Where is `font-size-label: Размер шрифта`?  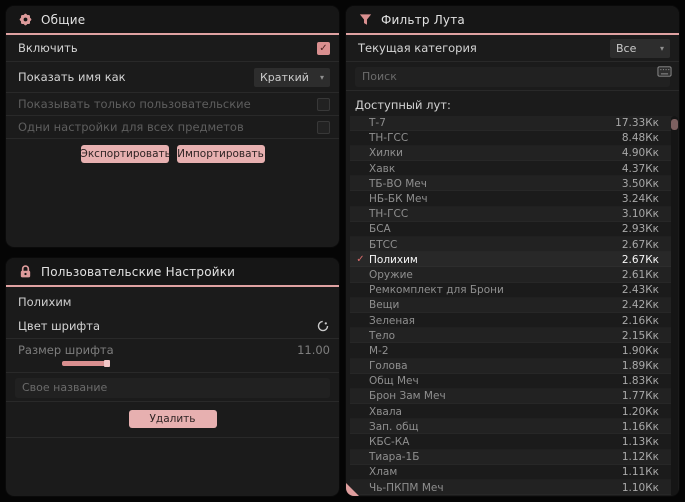
font-size-label: Размер шрифта is located at coordinates (66, 350).